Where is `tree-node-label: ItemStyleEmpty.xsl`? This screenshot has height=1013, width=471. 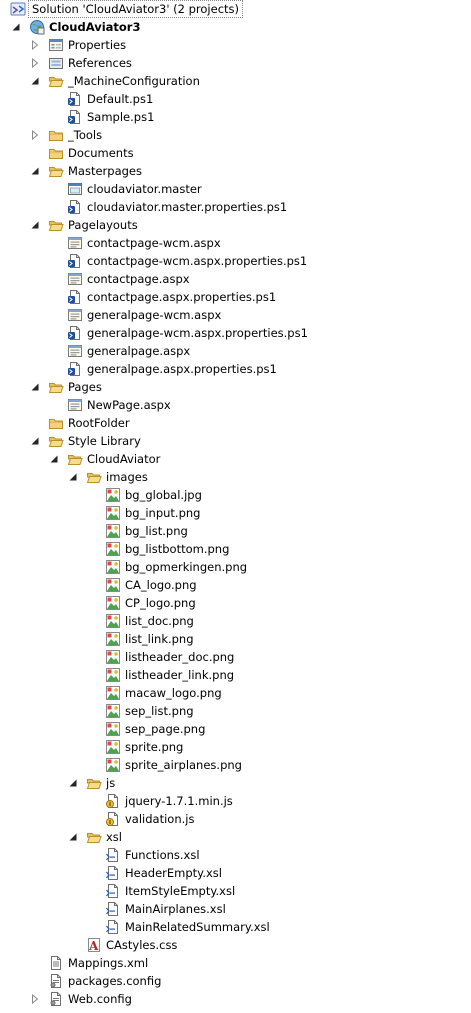 tree-node-label: ItemStyleEmpty.xsl is located at coordinates (180, 891).